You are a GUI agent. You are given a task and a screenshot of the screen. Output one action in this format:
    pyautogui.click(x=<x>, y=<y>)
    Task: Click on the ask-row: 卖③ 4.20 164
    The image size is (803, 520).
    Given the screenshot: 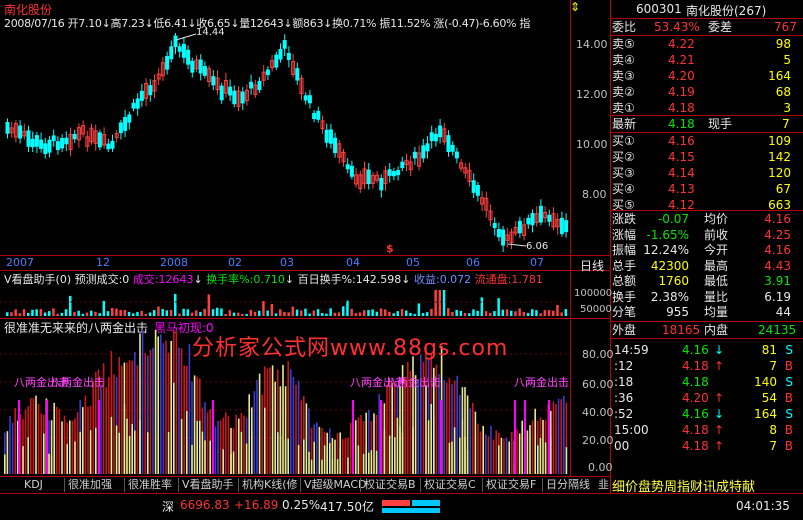 What is the action you would take?
    pyautogui.click(x=704, y=76)
    